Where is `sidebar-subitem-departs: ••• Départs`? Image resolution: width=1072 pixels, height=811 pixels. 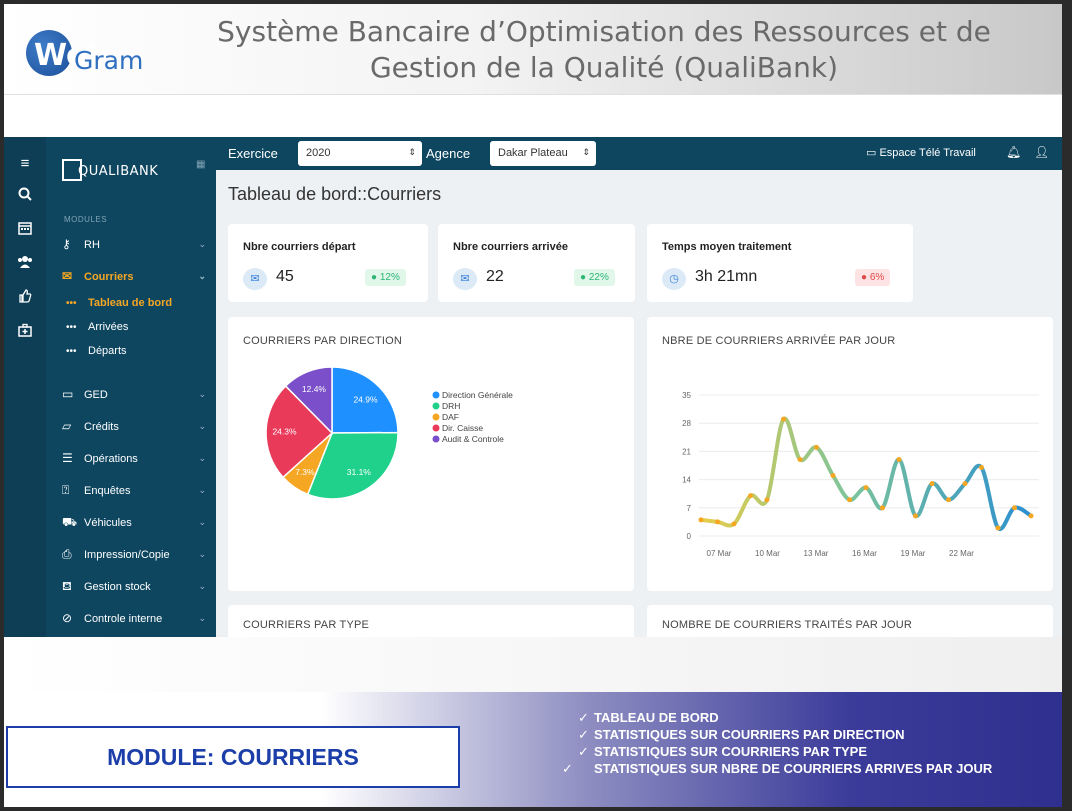
sidebar-subitem-departs: ••• Départs is located at coordinates (96, 351).